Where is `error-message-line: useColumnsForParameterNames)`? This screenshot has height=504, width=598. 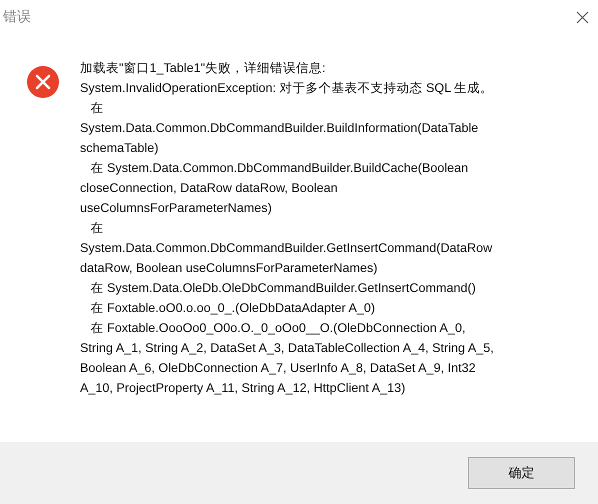
error-message-line: useColumnsForParameterNames) is located at coordinates (176, 208).